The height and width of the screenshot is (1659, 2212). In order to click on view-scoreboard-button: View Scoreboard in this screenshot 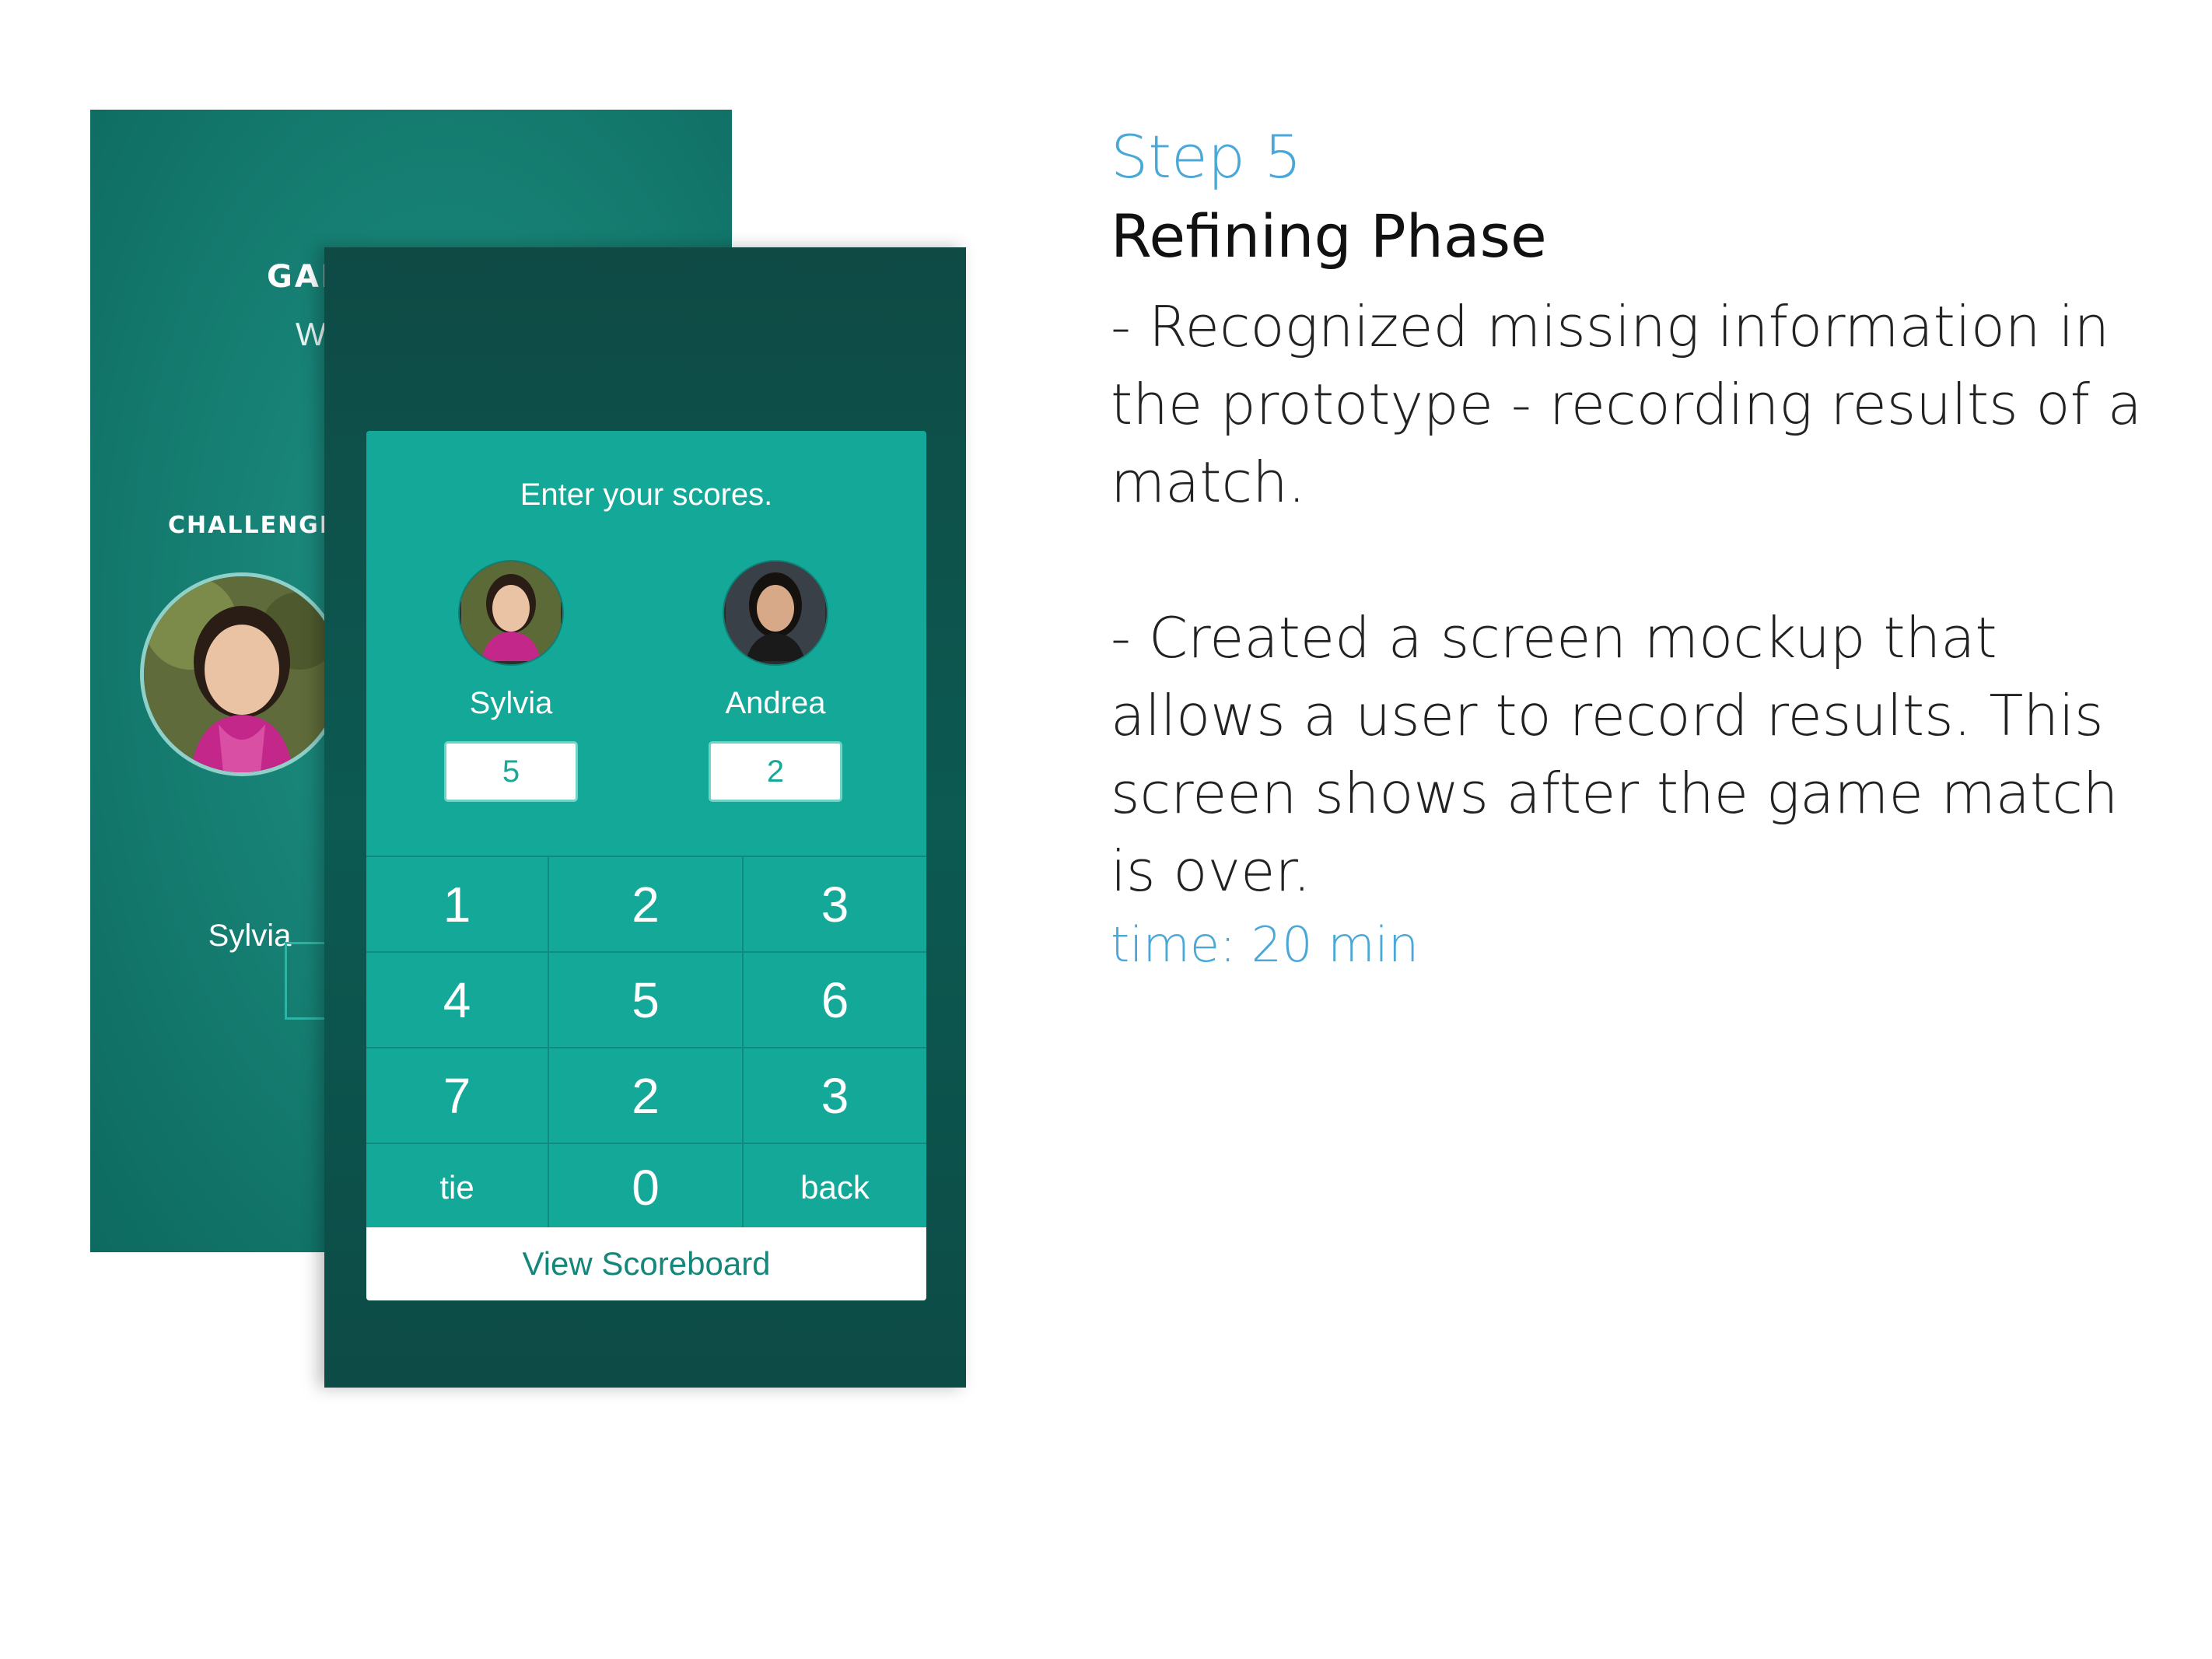, I will do `click(646, 1264)`.